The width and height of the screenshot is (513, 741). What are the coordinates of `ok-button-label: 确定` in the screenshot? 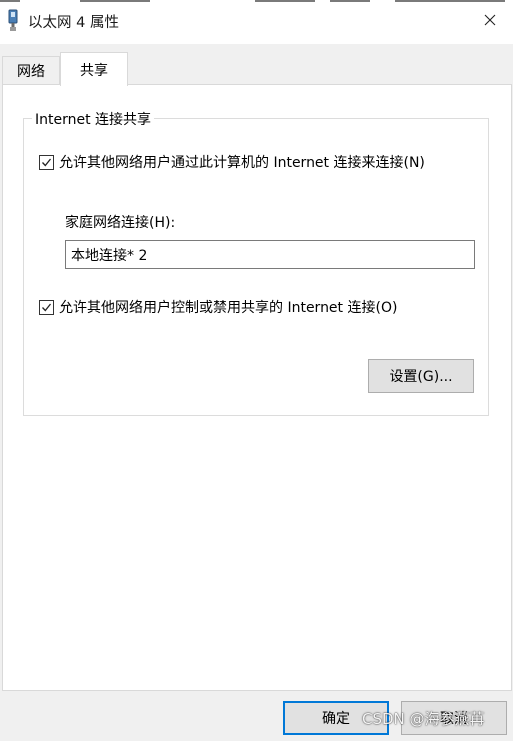 It's located at (336, 719).